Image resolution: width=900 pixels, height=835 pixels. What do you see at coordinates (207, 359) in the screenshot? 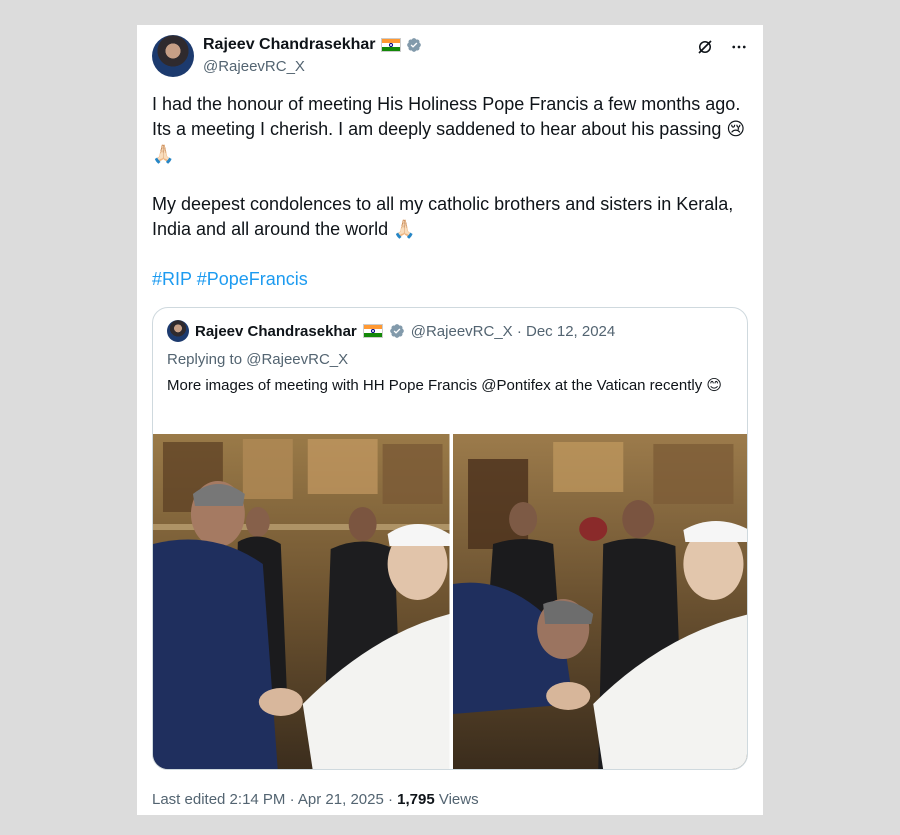
I see `replying-prefix: Replying to` at bounding box center [207, 359].